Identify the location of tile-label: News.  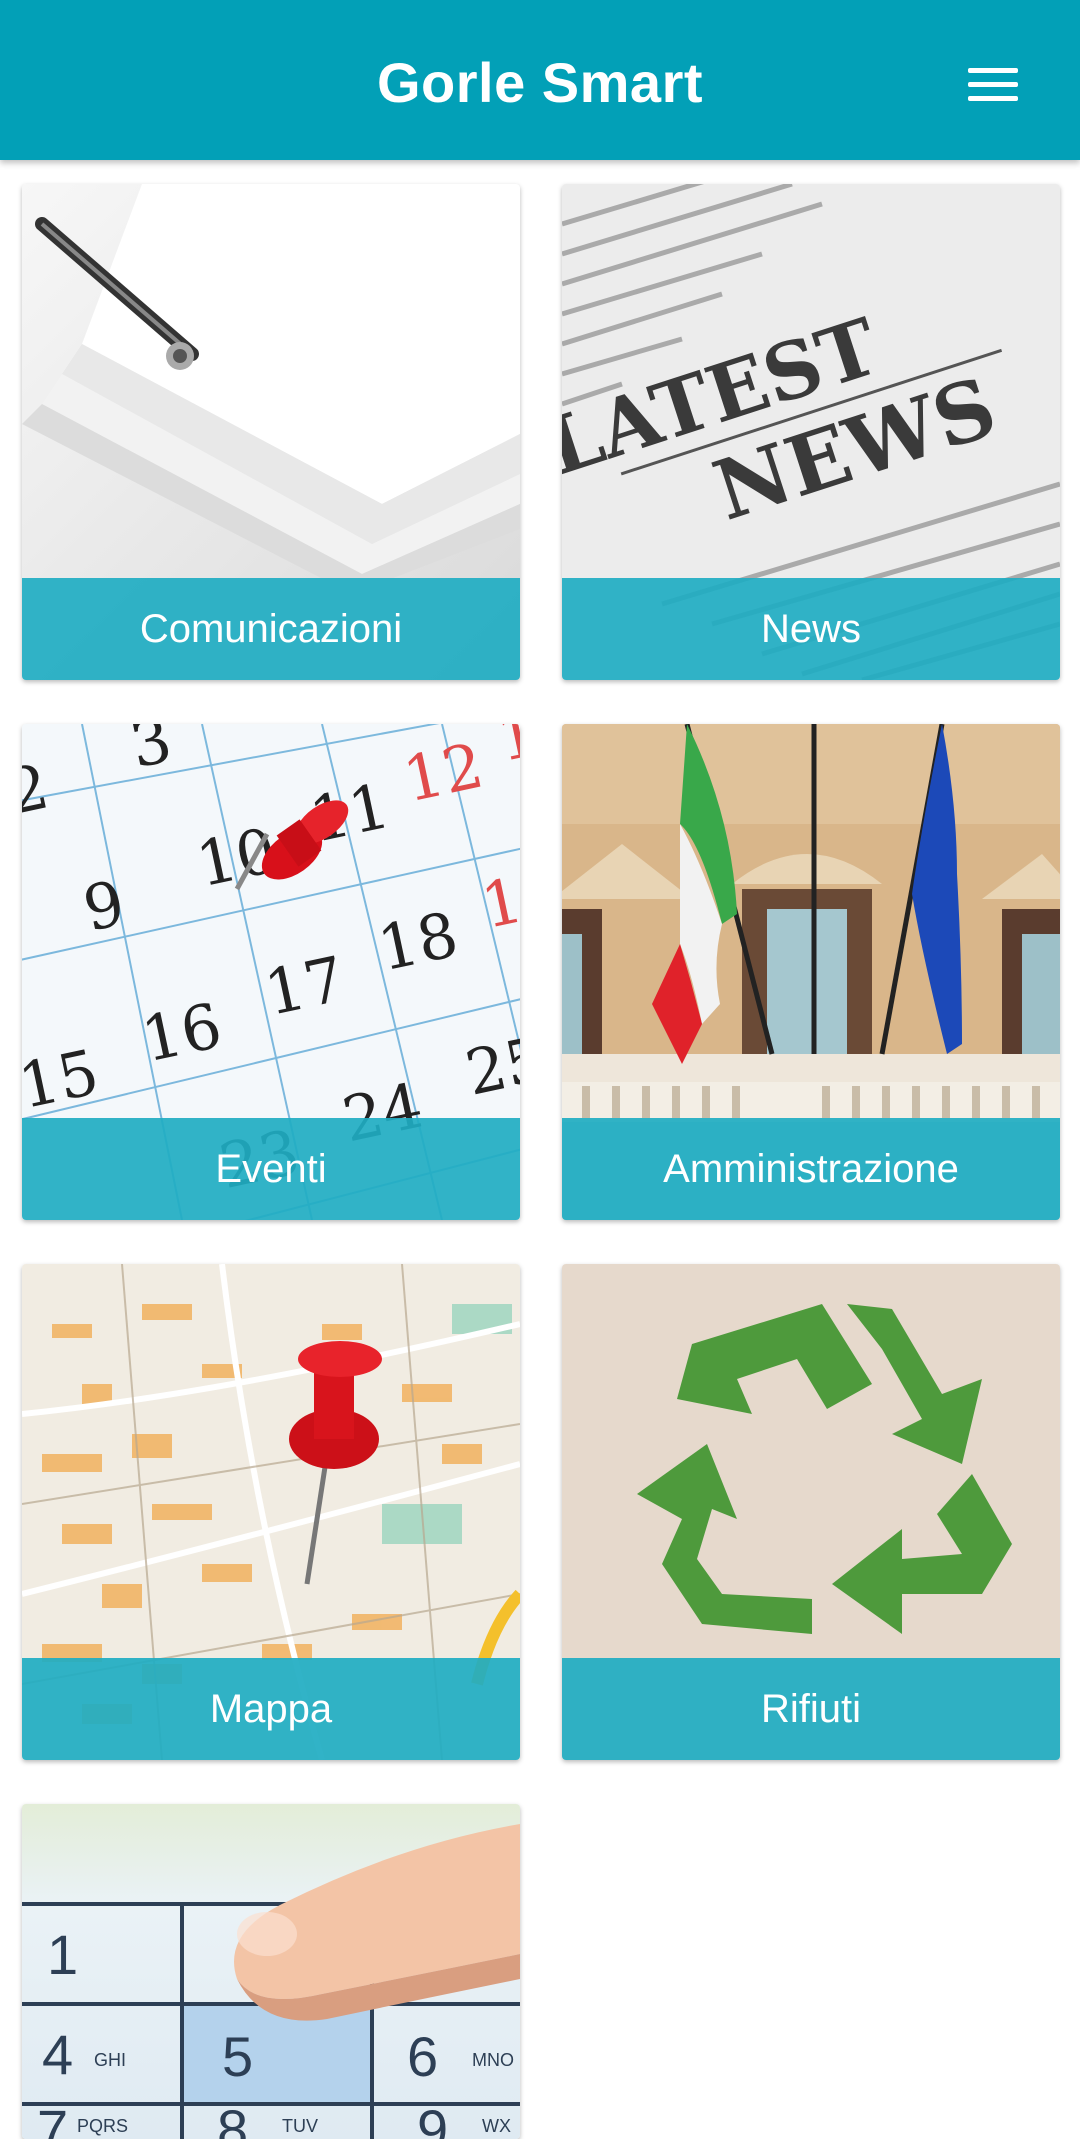
(811, 629).